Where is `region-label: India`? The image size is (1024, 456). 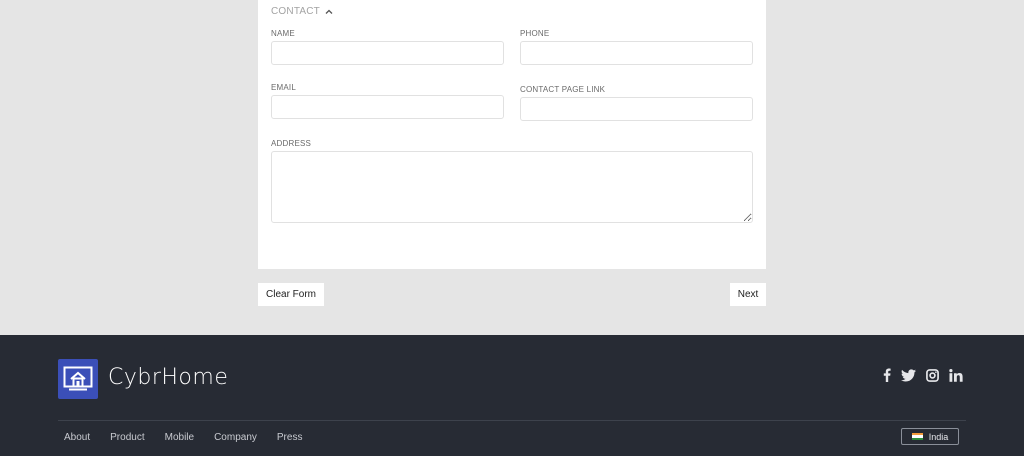
region-label: India is located at coordinates (938, 436).